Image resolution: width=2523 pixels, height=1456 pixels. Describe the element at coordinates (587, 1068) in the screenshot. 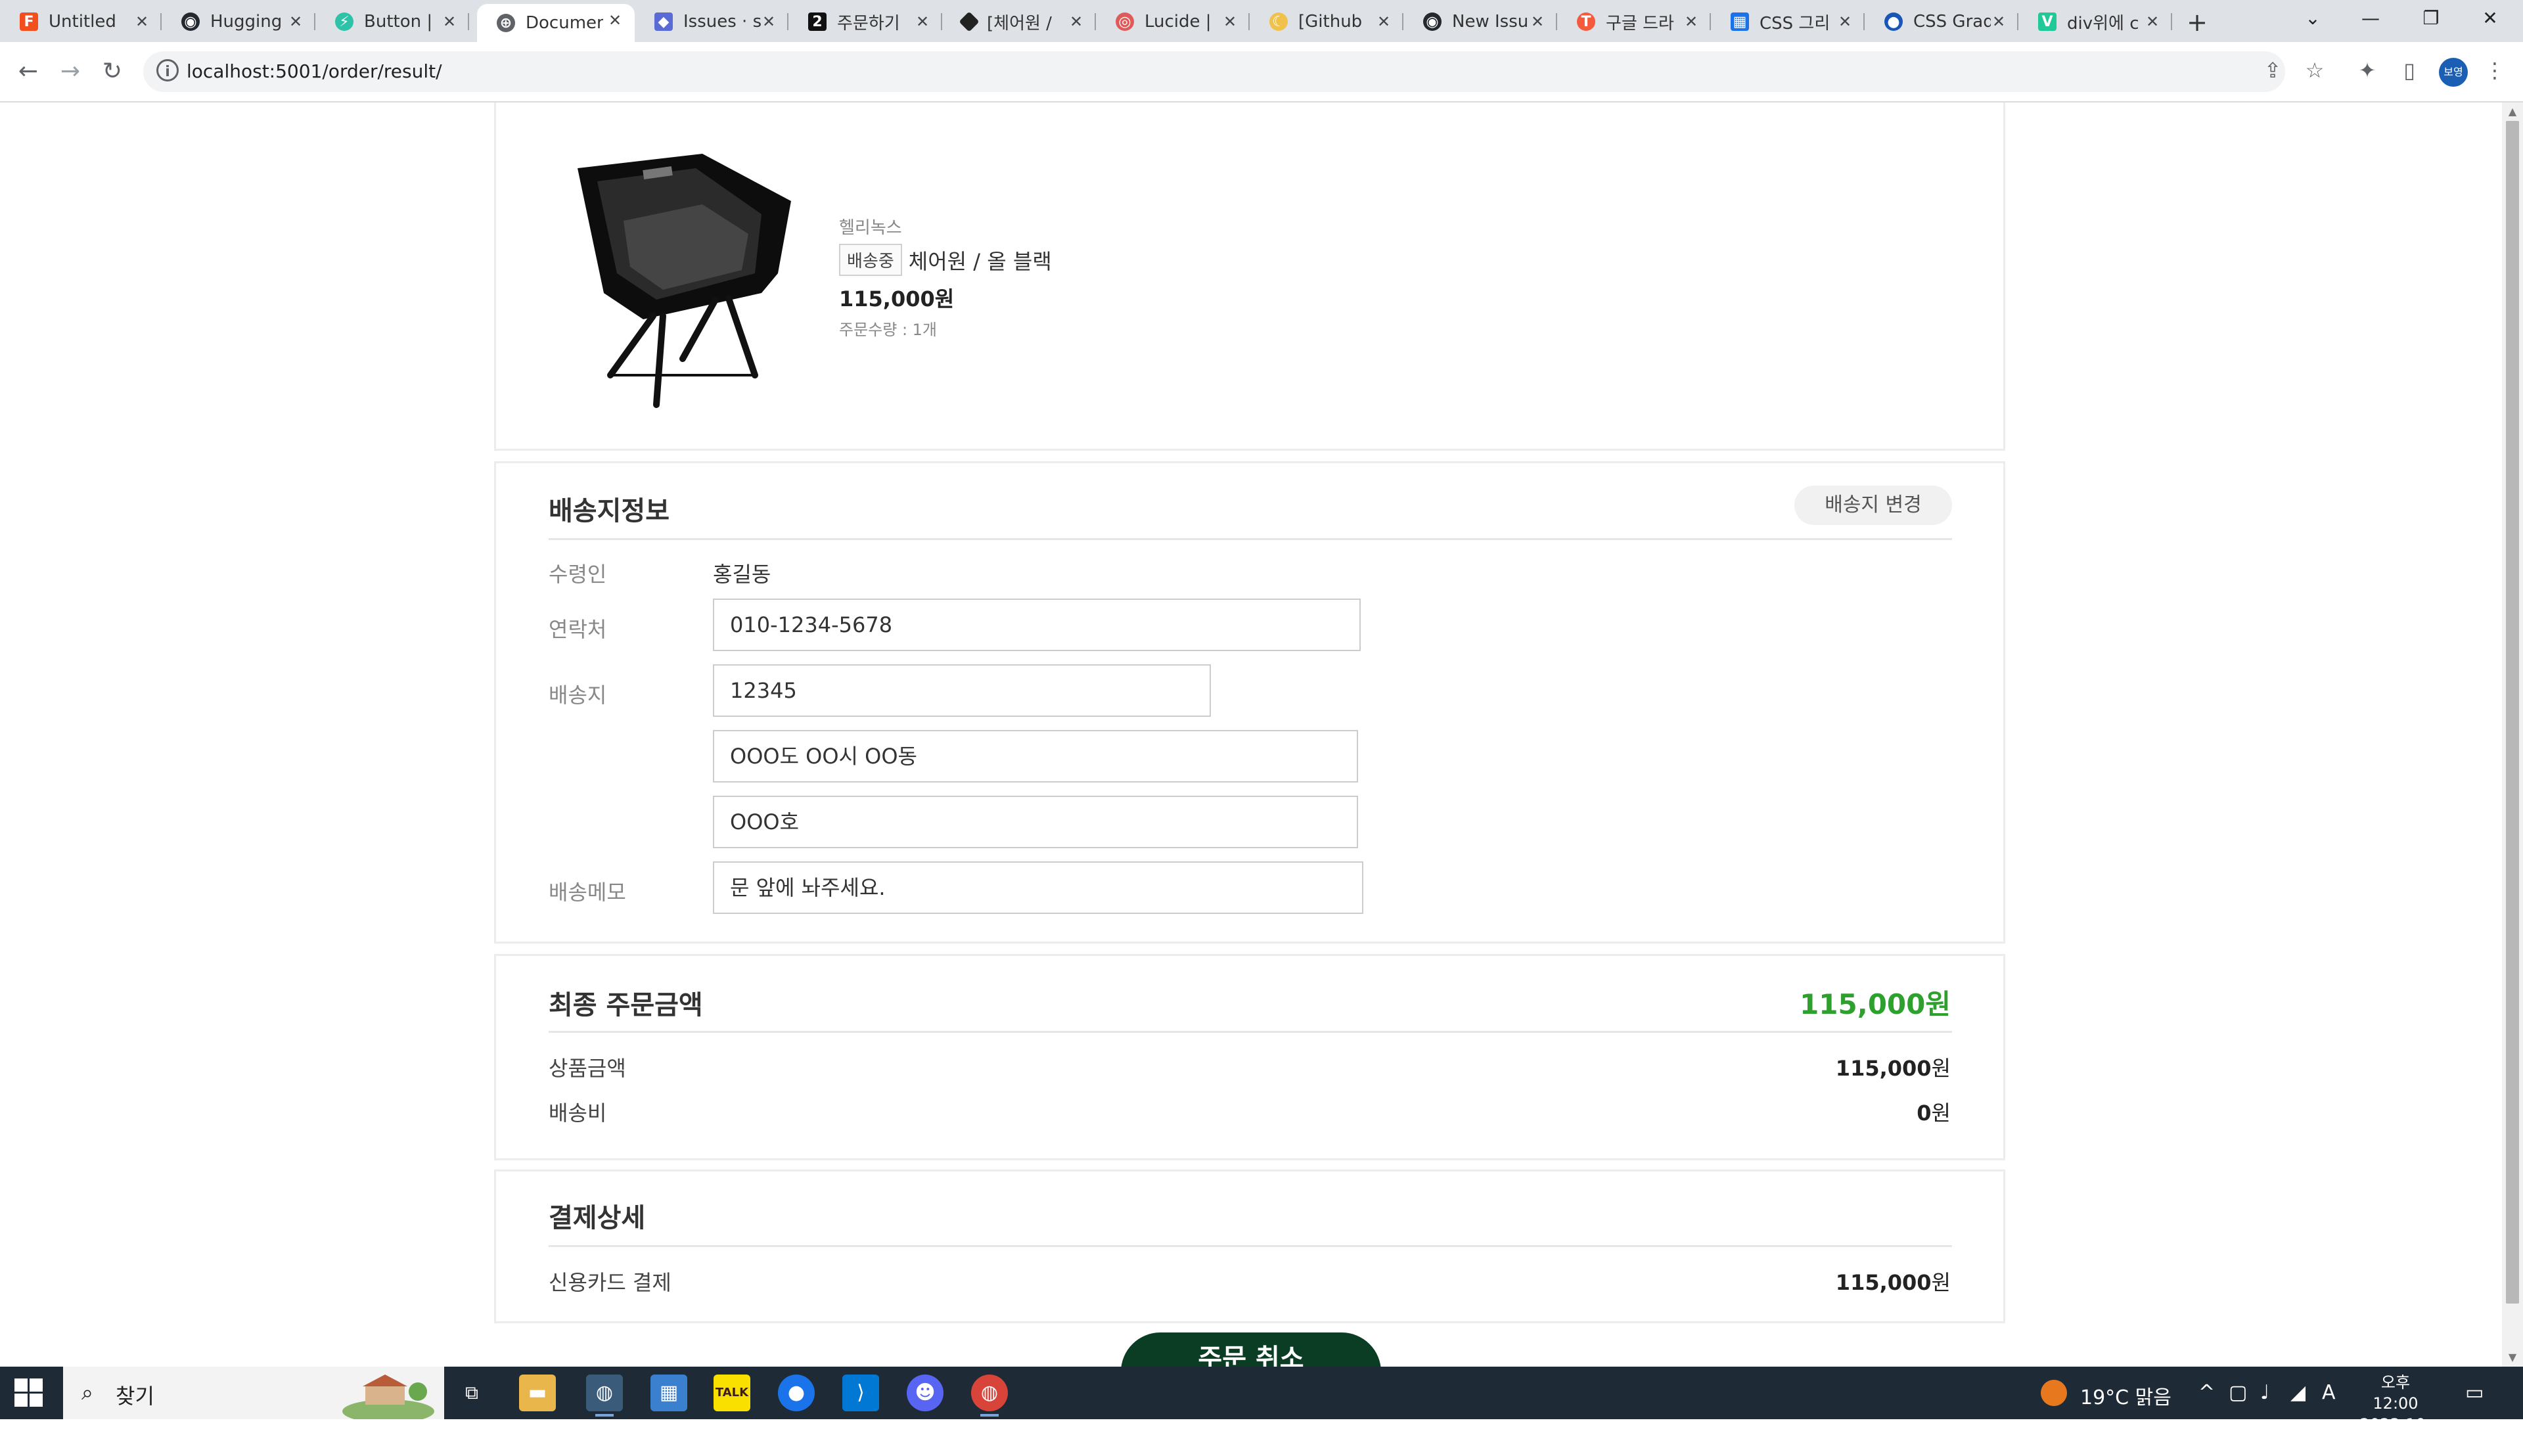

I see `product-amount-label: 상품금액` at that location.